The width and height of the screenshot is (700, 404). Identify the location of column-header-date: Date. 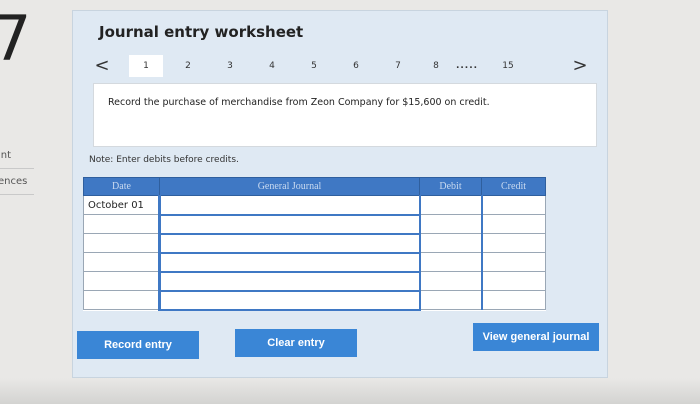
(121, 186).